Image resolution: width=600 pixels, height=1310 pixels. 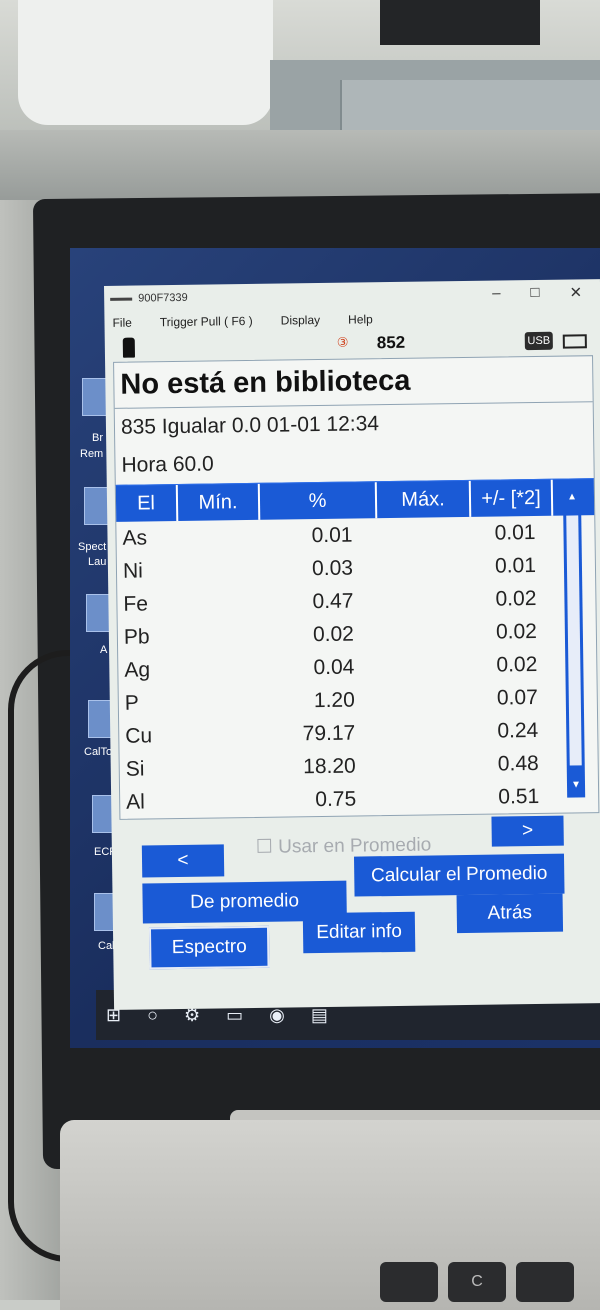 I want to click on minimize-button: –, so click(x=496, y=293).